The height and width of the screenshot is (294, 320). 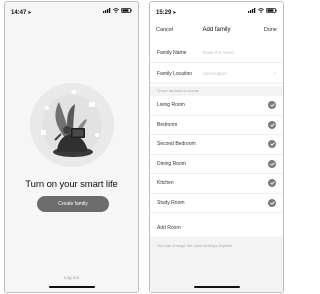 What do you see at coordinates (165, 183) in the screenshot?
I see `room-label: Kitchen` at bounding box center [165, 183].